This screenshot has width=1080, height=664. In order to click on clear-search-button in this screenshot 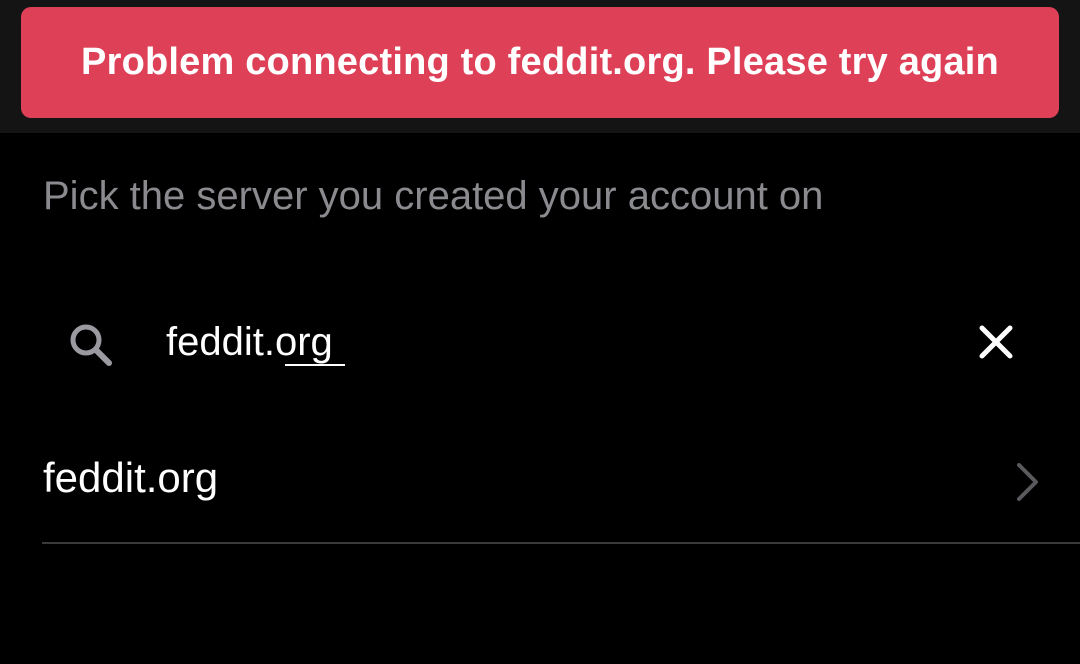, I will do `click(996, 342)`.